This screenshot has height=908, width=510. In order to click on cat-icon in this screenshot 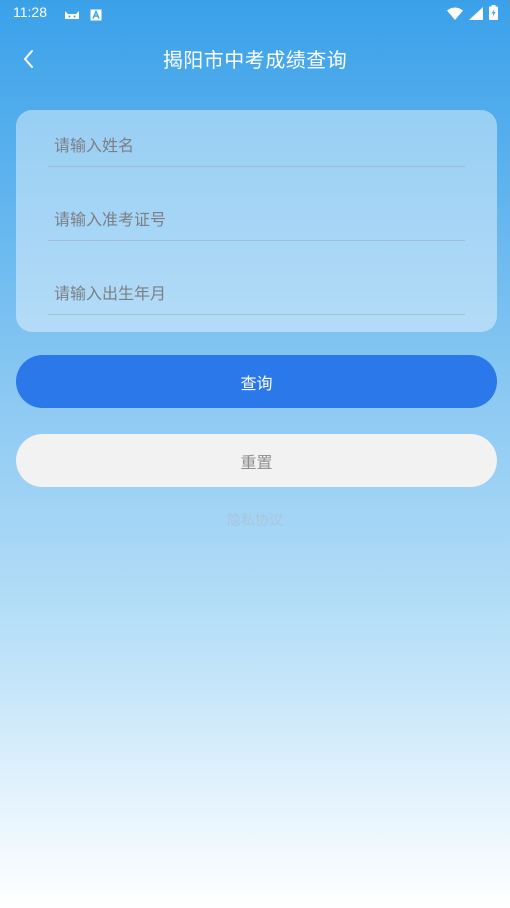, I will do `click(72, 15)`.